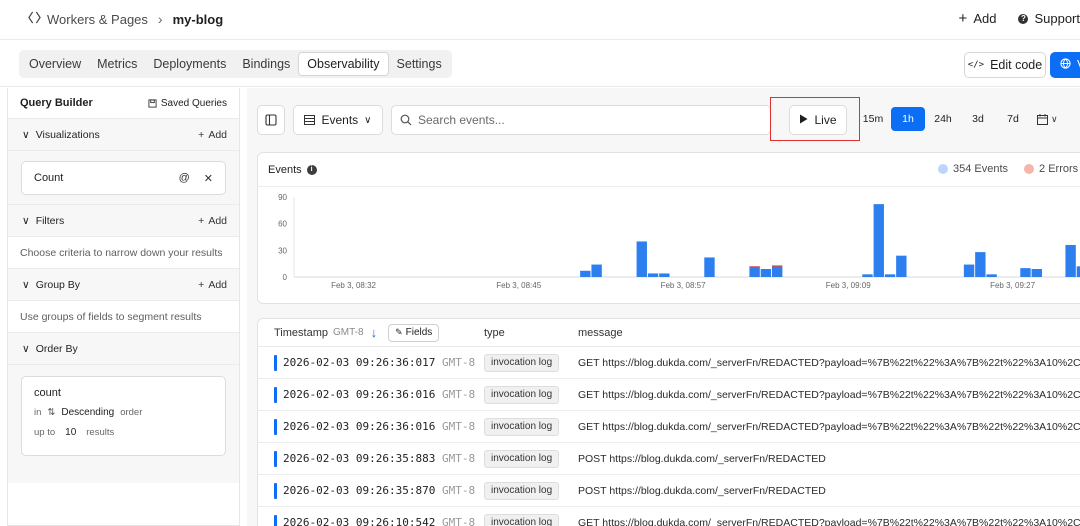 The width and height of the screenshot is (1080, 526). I want to click on time-range-selector: 15m 1h 24h 3d 7d ∨, so click(960, 119).